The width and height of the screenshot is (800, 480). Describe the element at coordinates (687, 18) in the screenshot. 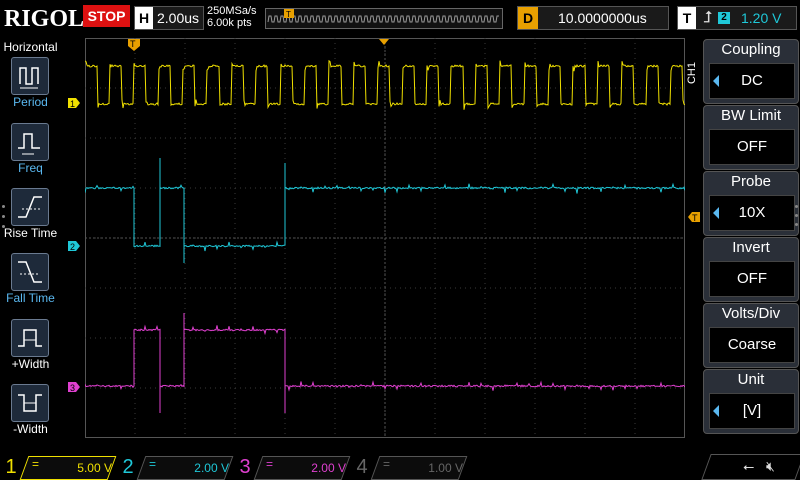

I see `trigger-key: T` at that location.